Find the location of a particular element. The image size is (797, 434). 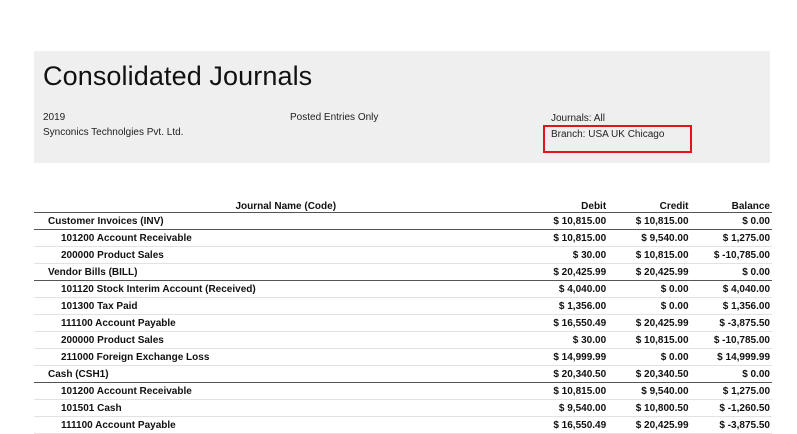

company-name: Synconics Technolgies Pvt. Ltd. is located at coordinates (113, 132).